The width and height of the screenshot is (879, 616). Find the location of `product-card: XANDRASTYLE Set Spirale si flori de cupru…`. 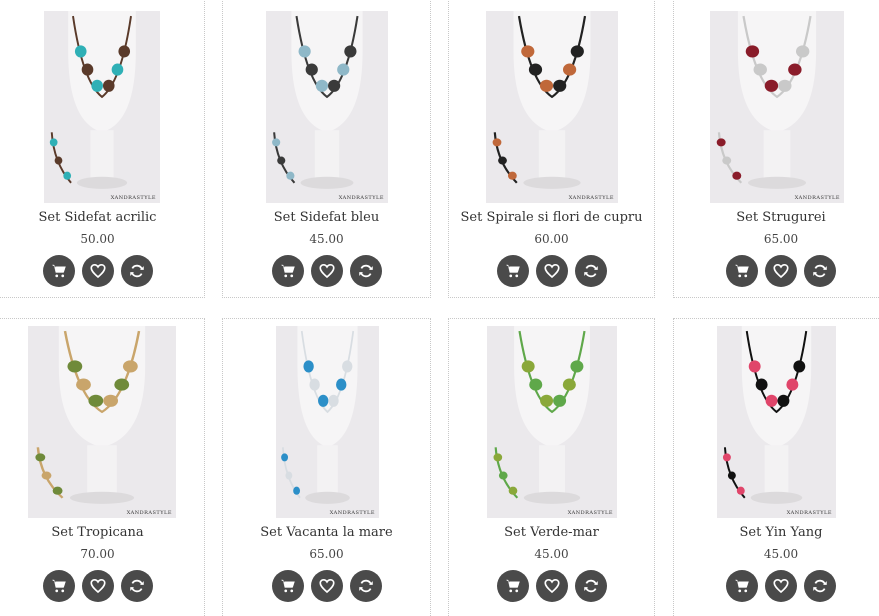

product-card: XANDRASTYLE Set Spirale si flori de cupru… is located at coordinates (551, 149).